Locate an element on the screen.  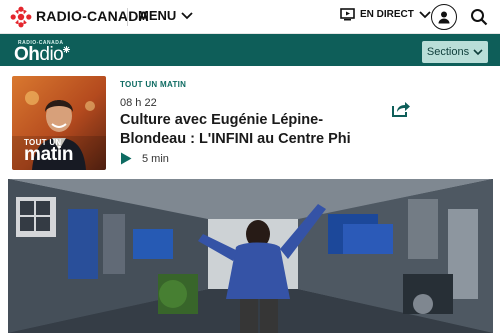
brand-name: RADIO-CANADA is located at coordinates (92, 16).